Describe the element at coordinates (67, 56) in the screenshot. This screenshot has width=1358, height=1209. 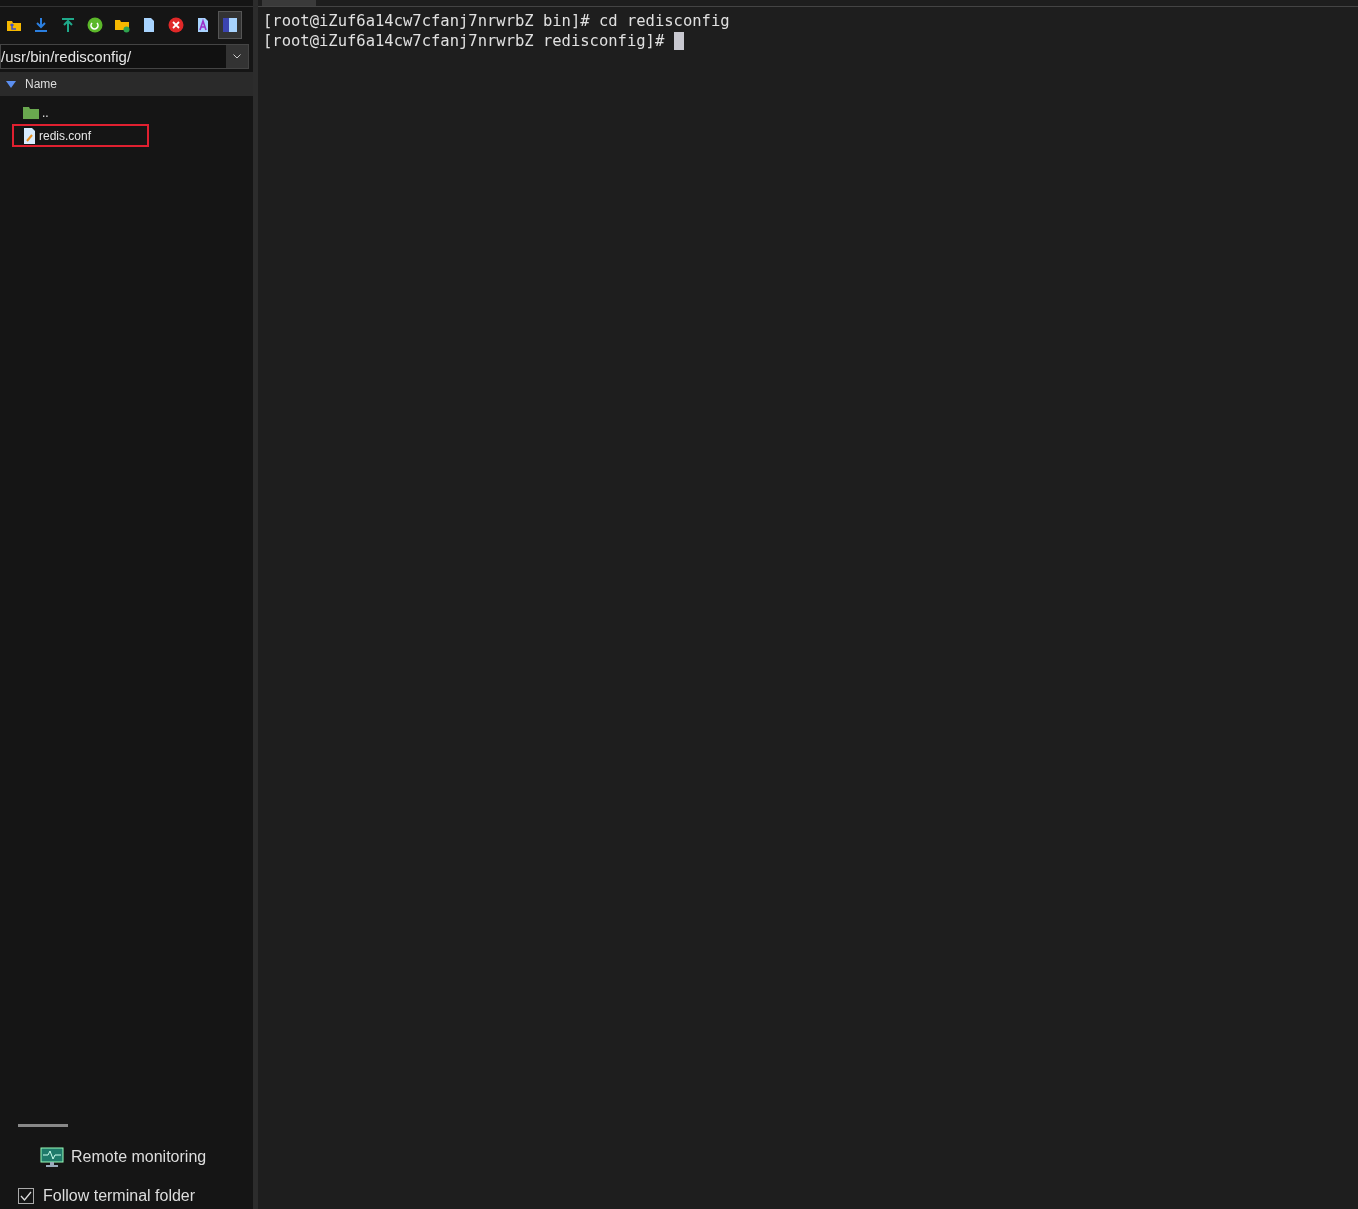
I see `path-text: /usr/bin/redisconfig/` at that location.